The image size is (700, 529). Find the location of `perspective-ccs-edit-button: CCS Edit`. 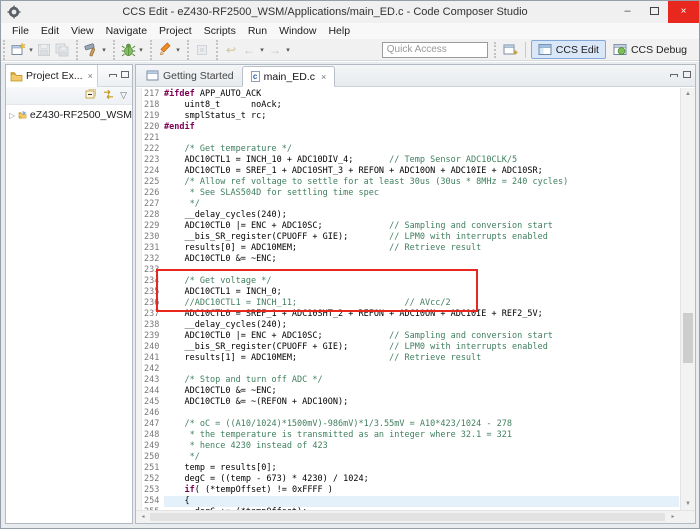

perspective-ccs-edit-button: CCS Edit is located at coordinates (568, 49).